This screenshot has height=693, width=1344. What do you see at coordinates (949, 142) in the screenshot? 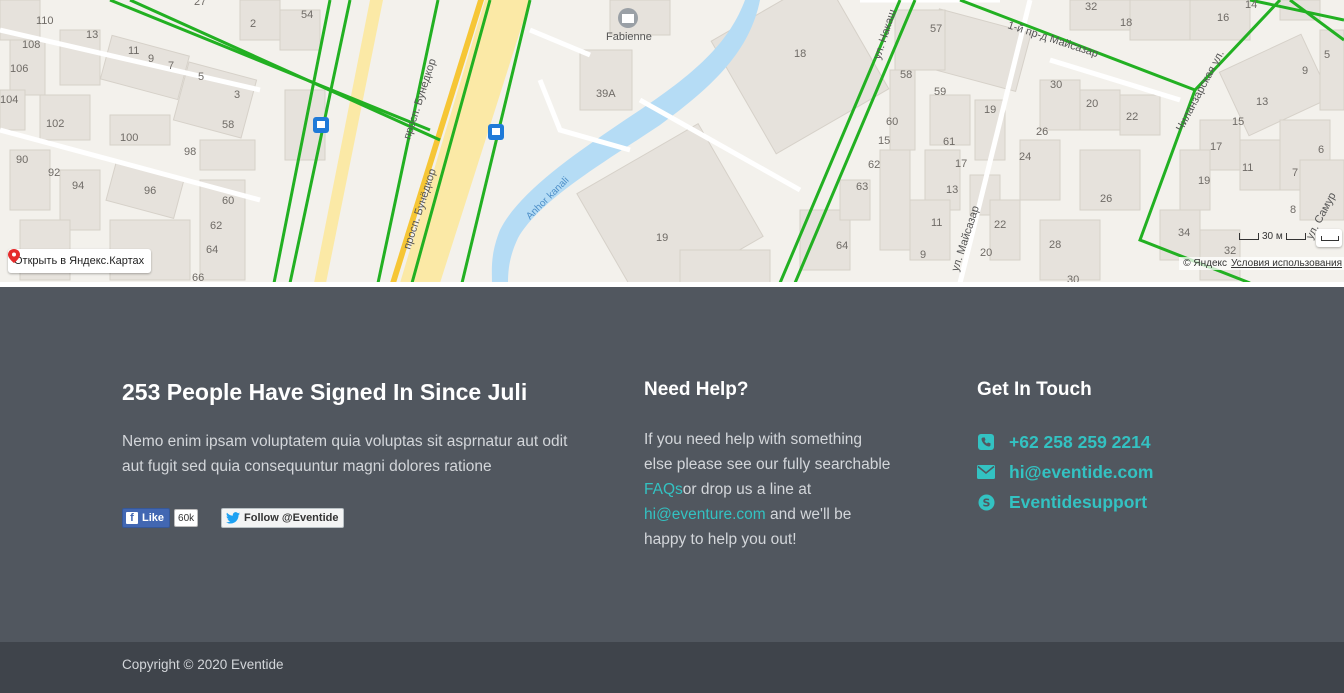
I see `building-number: 61` at bounding box center [949, 142].